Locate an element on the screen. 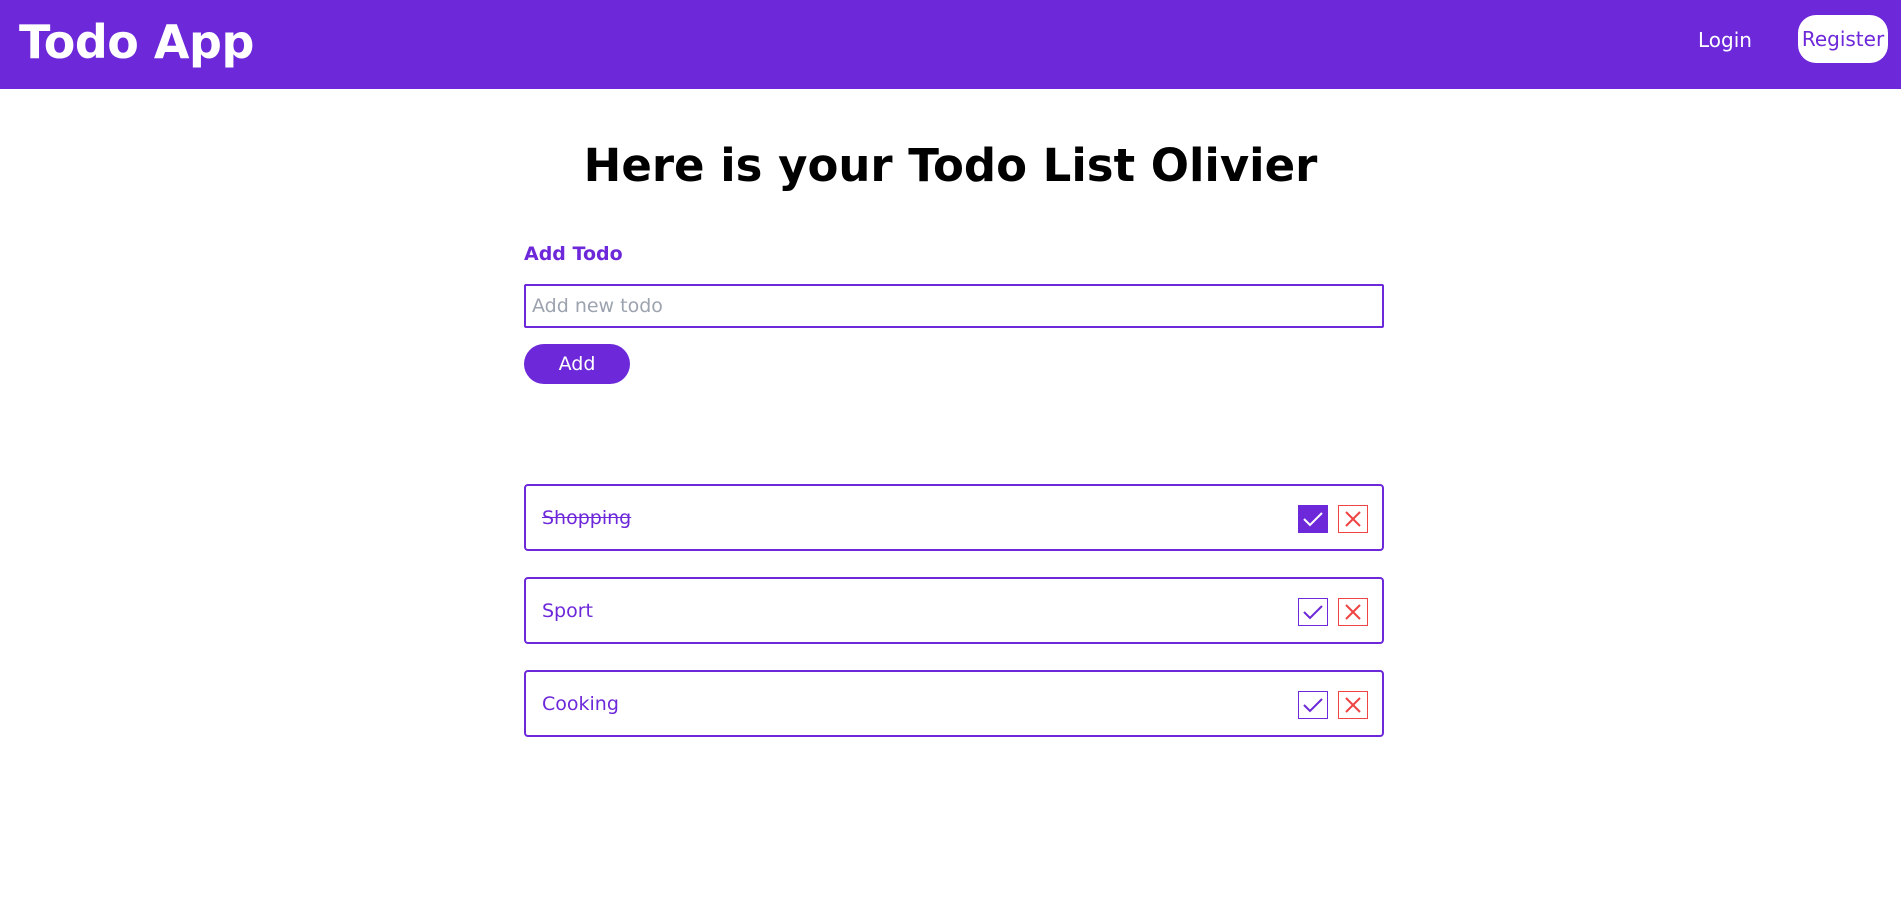 The width and height of the screenshot is (1901, 912). todo-text: Cooking is located at coordinates (580, 704).